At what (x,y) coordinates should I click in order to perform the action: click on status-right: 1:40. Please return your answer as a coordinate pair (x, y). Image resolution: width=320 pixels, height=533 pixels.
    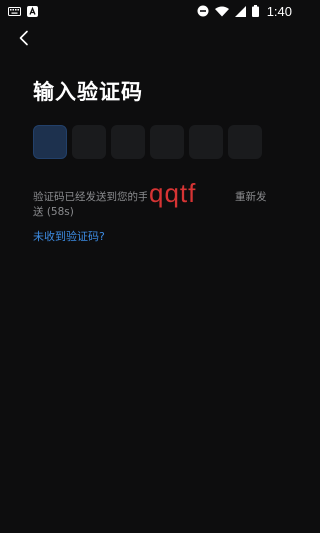
    Looking at the image, I should click on (244, 11).